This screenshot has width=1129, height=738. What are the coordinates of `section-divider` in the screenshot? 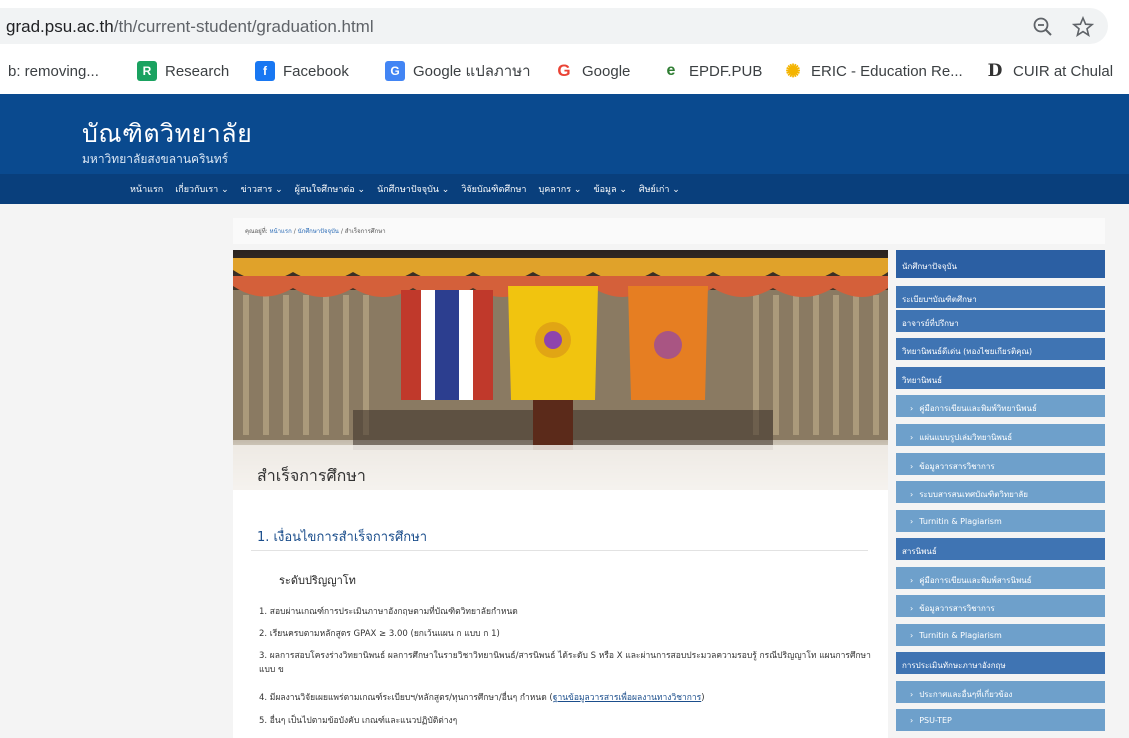 It's located at (559, 550).